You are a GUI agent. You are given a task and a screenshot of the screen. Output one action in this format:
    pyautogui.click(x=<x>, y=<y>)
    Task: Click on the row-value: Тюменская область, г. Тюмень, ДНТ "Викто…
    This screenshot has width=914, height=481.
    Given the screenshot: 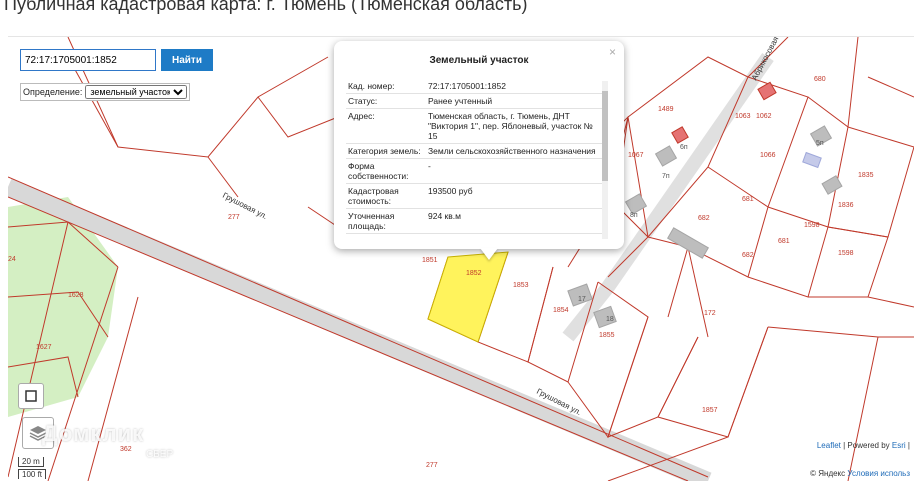 What is the action you would take?
    pyautogui.click(x=510, y=126)
    